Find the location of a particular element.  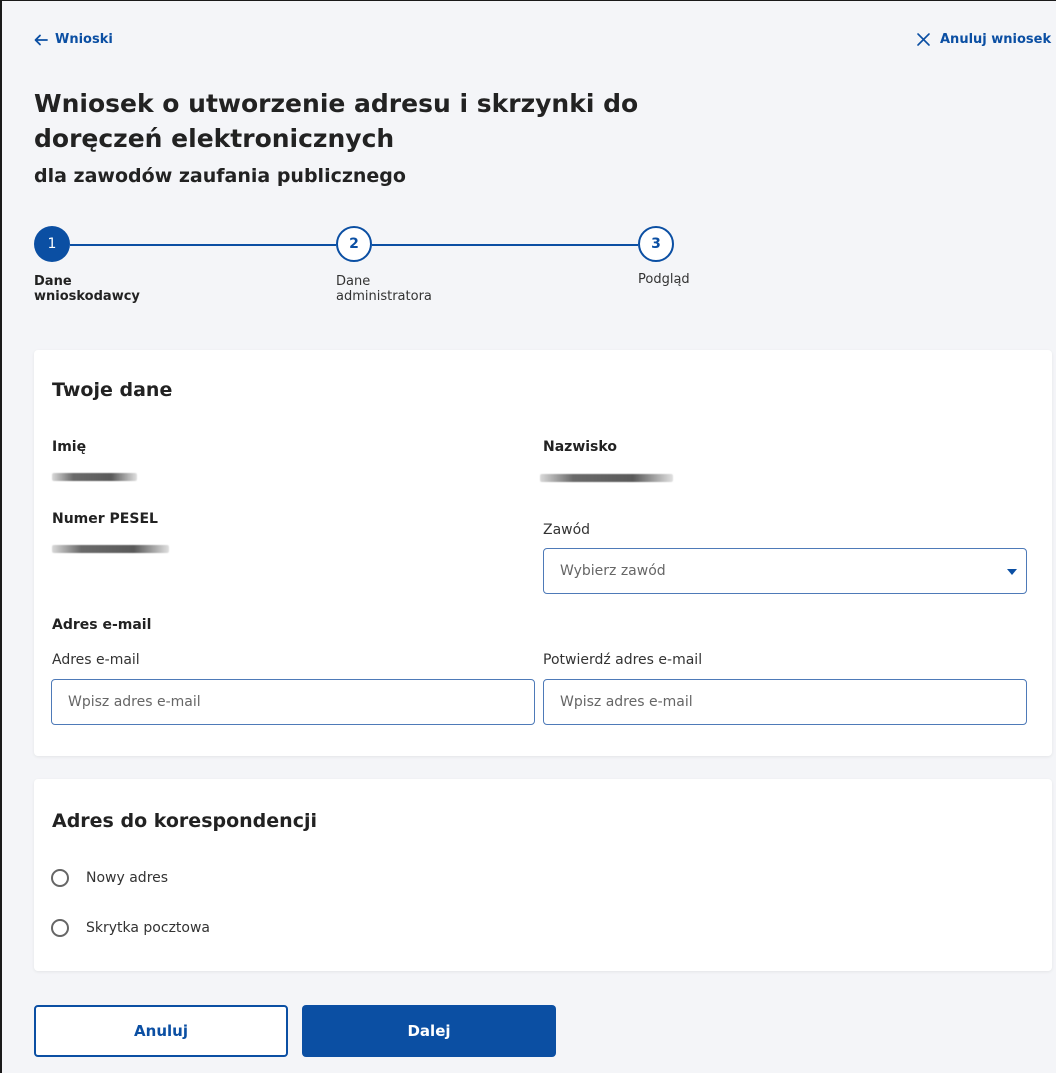

next-button: Dalej is located at coordinates (429, 1031).